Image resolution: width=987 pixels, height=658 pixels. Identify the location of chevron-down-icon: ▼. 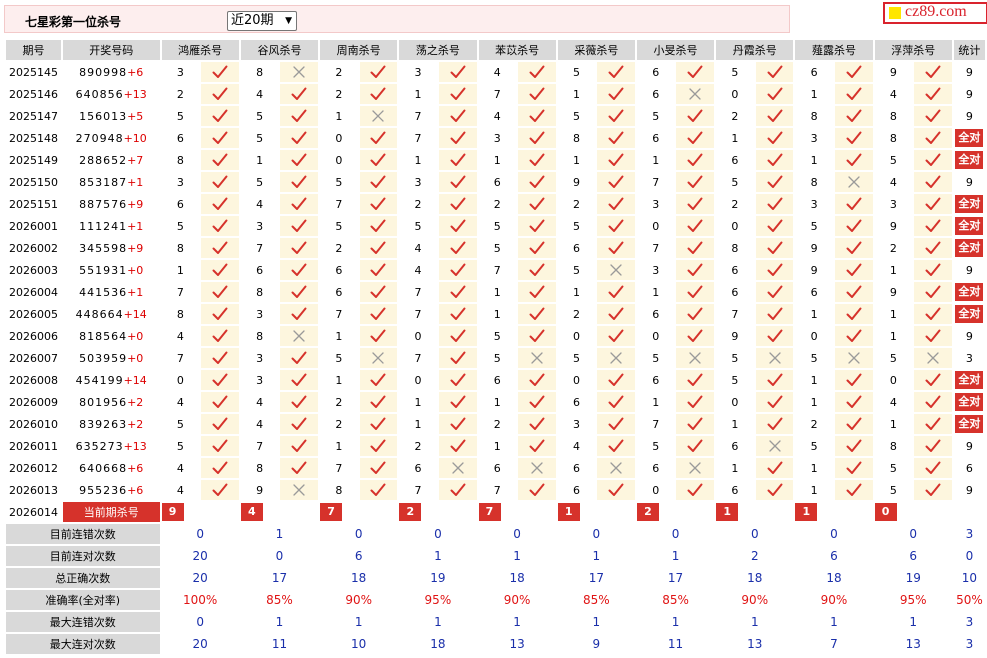
(288, 21).